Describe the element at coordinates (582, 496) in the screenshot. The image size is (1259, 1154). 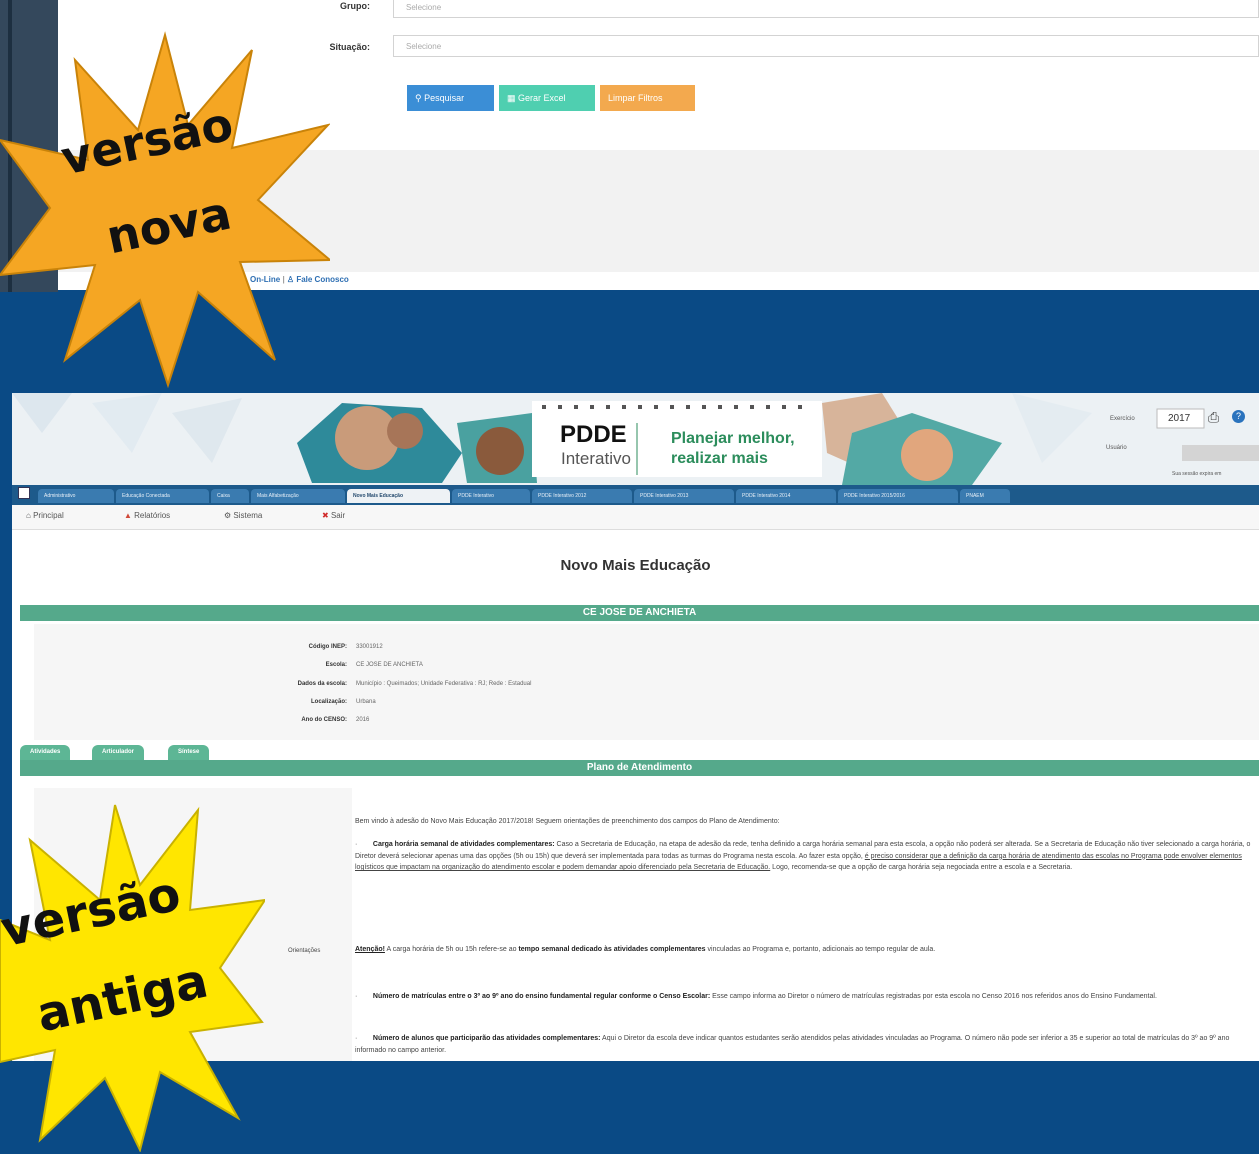
I see `tab-pdde-2012: PDDE Interativo 2012` at that location.